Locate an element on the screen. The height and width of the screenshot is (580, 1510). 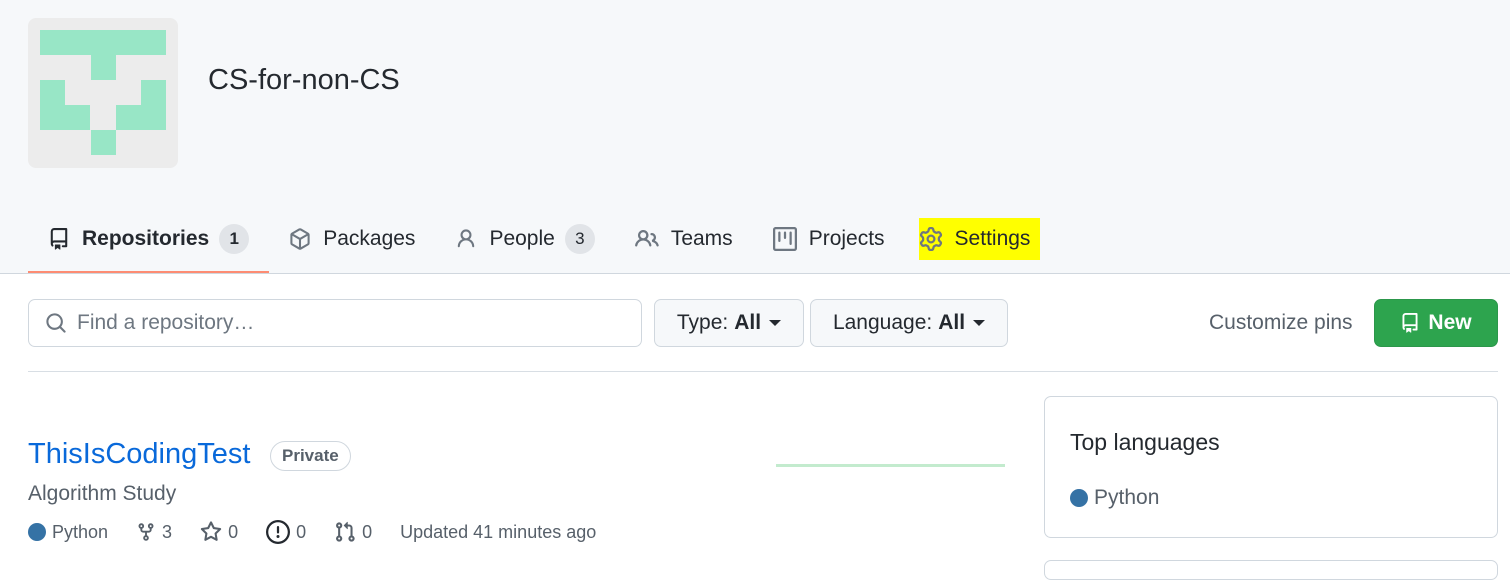
tab-people: People 3 is located at coordinates (524, 239).